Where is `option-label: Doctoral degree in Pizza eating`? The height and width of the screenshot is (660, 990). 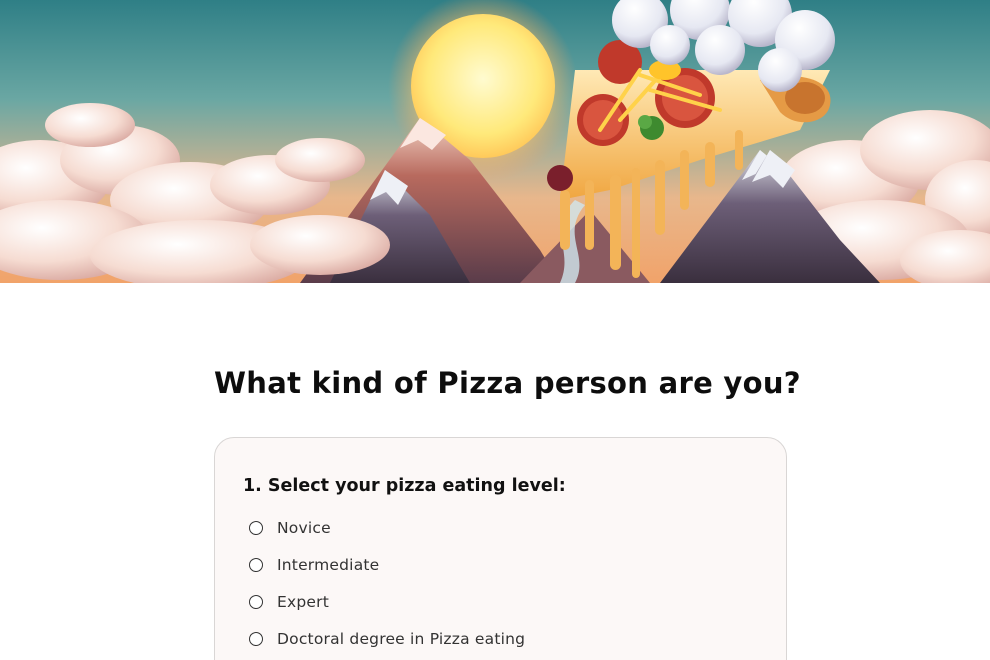 option-label: Doctoral degree in Pizza eating is located at coordinates (401, 639).